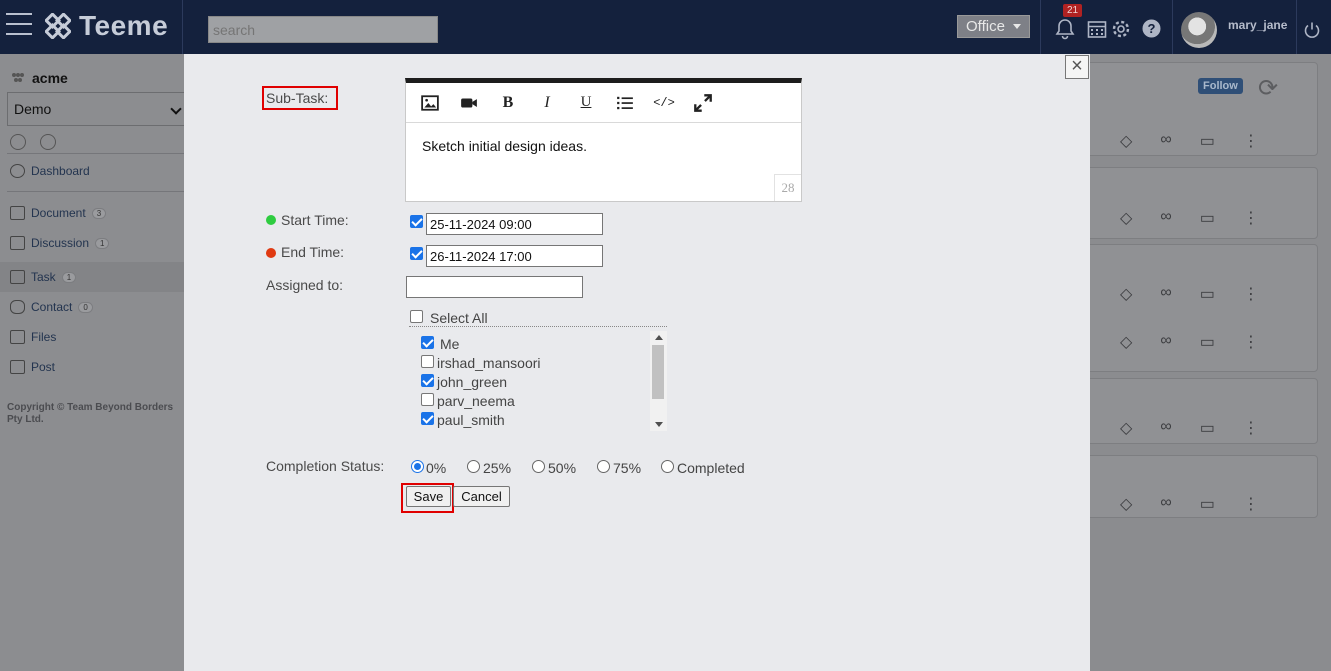  Describe the element at coordinates (19, 25) in the screenshot. I see `menu-icon` at that location.